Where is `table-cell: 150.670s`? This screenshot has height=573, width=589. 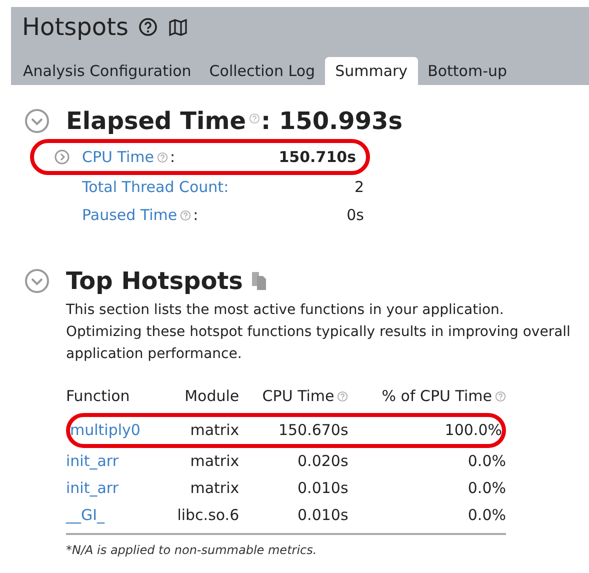
table-cell: 150.670s is located at coordinates (313, 430).